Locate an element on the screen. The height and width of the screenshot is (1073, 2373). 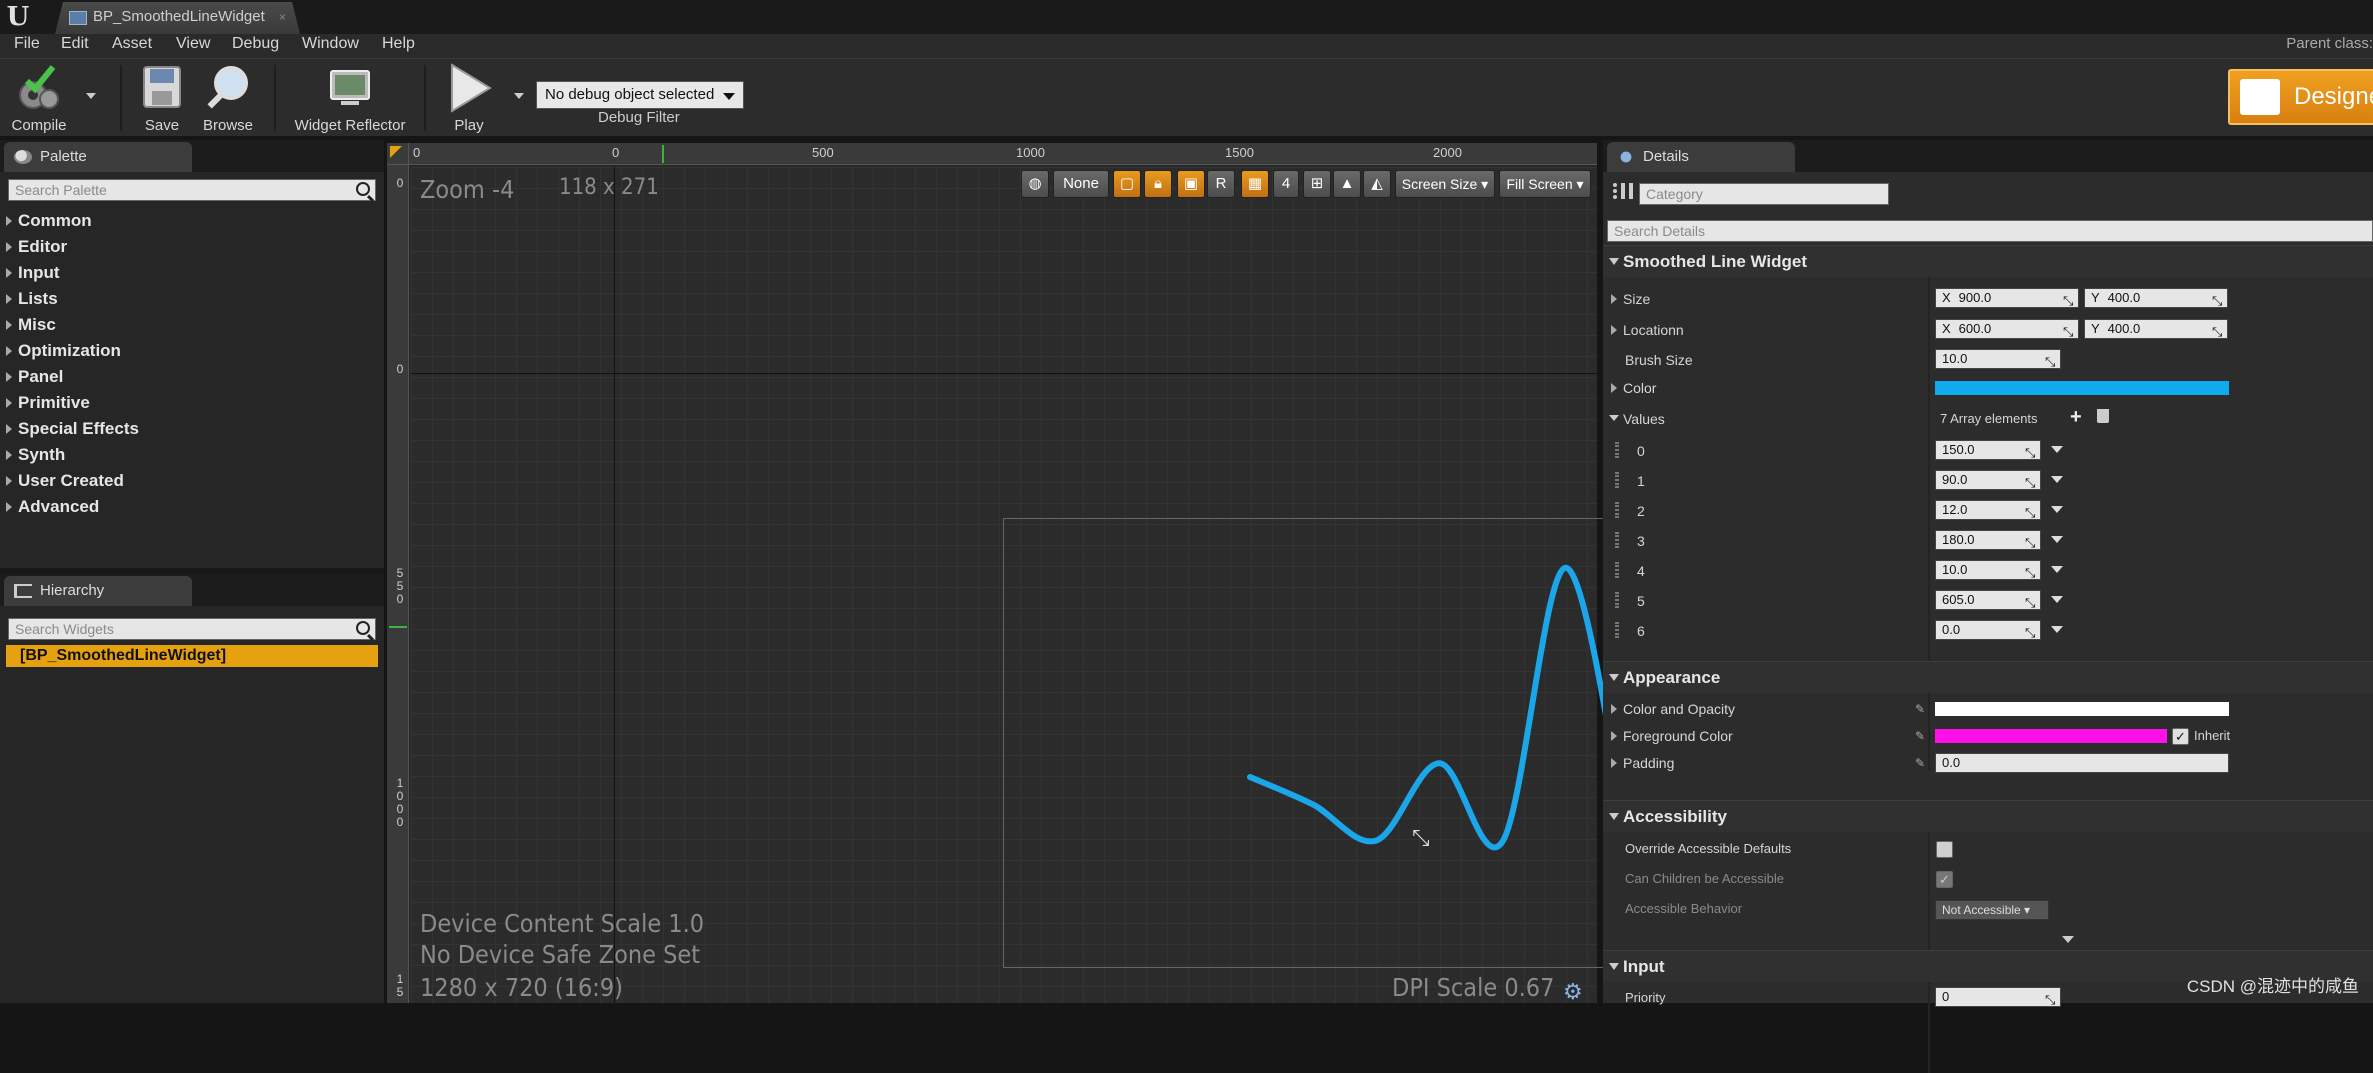
palette-search-input: Search Palette is located at coordinates (192, 190).